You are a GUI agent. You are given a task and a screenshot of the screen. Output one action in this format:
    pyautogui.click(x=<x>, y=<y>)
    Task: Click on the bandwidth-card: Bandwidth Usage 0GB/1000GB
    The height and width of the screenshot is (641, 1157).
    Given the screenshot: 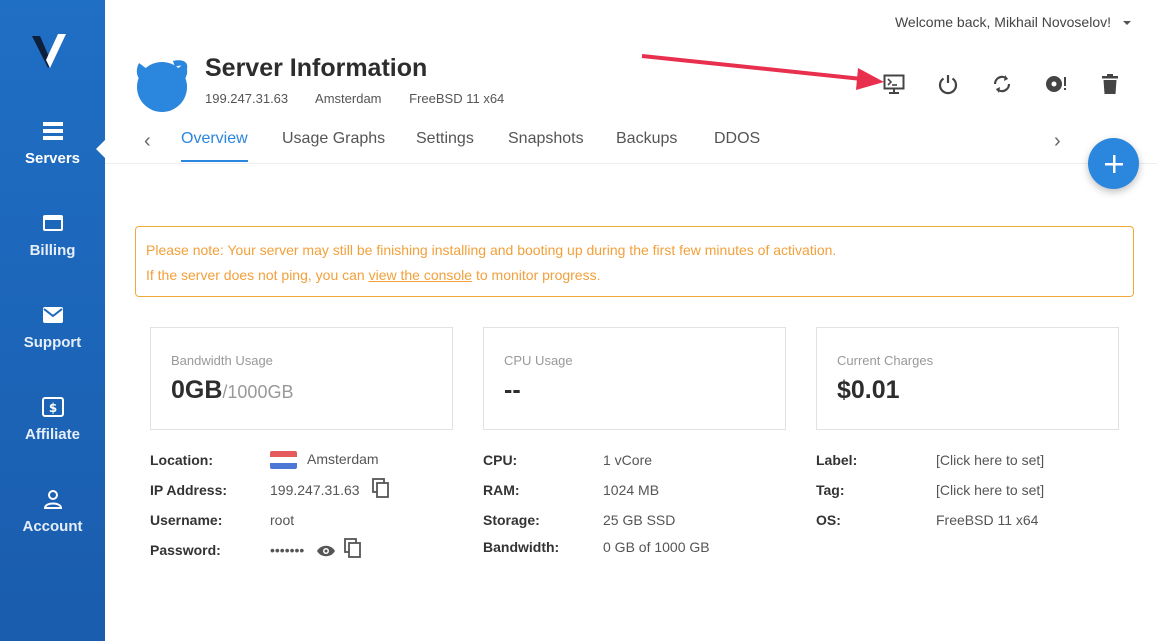 What is the action you would take?
    pyautogui.click(x=301, y=378)
    